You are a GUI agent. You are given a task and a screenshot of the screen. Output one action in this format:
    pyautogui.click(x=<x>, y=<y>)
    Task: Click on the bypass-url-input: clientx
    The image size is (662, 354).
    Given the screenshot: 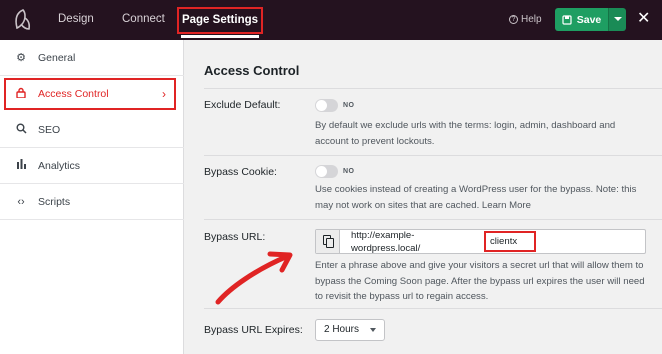 What is the action you would take?
    pyautogui.click(x=510, y=241)
    